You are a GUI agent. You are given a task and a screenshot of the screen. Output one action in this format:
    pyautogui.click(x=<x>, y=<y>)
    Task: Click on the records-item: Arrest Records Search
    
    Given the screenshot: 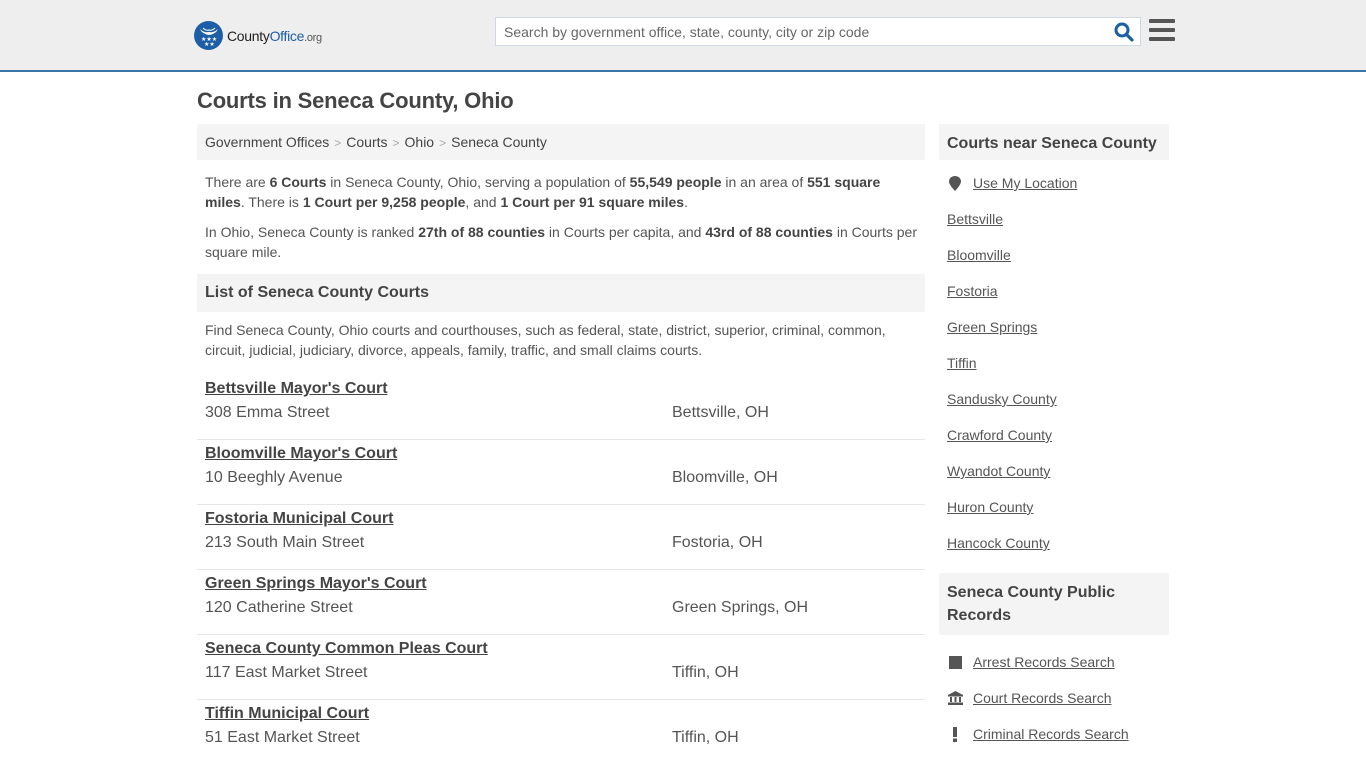 What is the action you would take?
    pyautogui.click(x=1054, y=671)
    